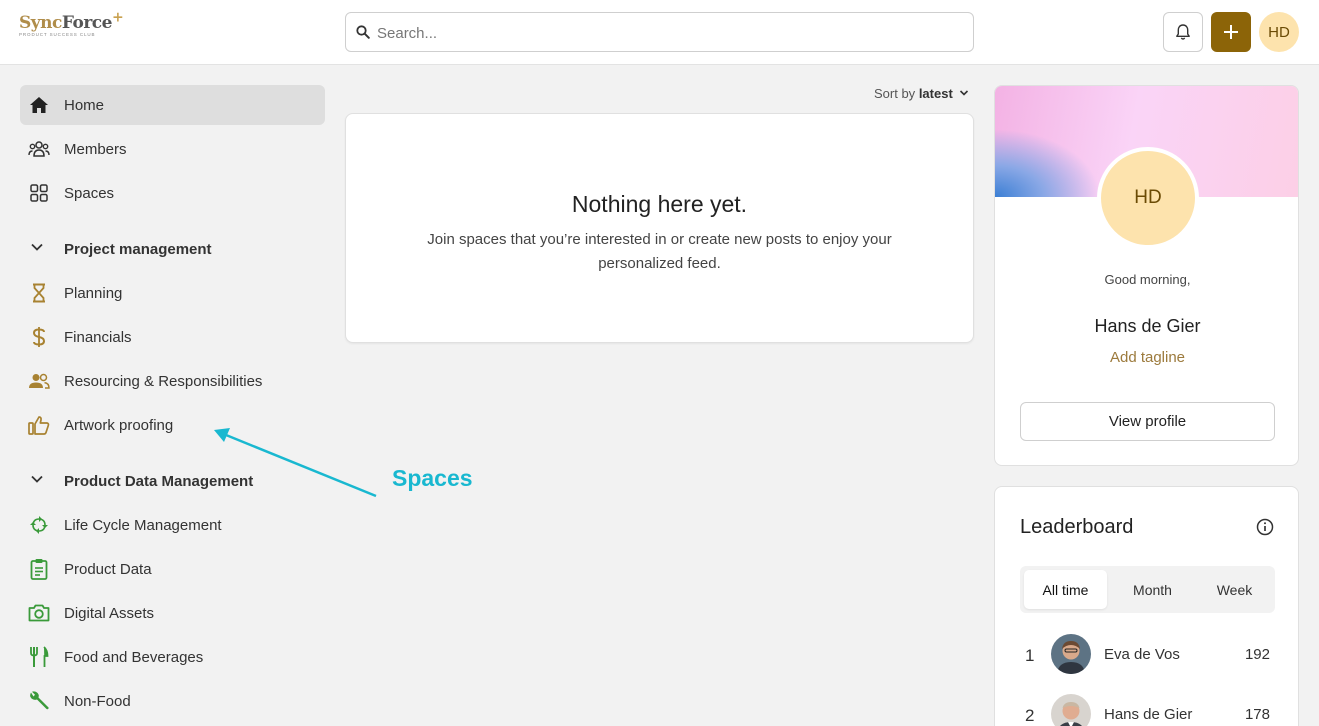  I want to click on top-header: SyncForce+ PRODUCT SUCCESS CLUB HD, so click(659, 32).